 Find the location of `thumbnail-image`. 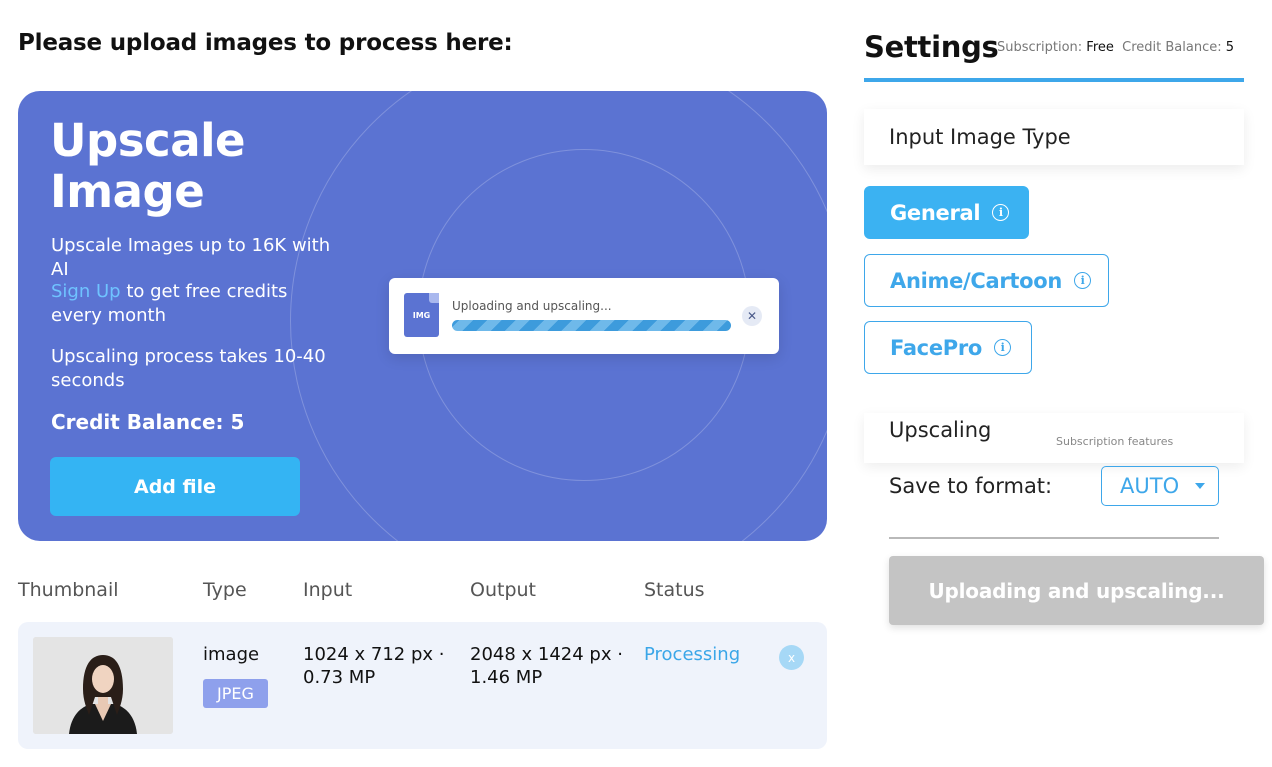

thumbnail-image is located at coordinates (103, 685).